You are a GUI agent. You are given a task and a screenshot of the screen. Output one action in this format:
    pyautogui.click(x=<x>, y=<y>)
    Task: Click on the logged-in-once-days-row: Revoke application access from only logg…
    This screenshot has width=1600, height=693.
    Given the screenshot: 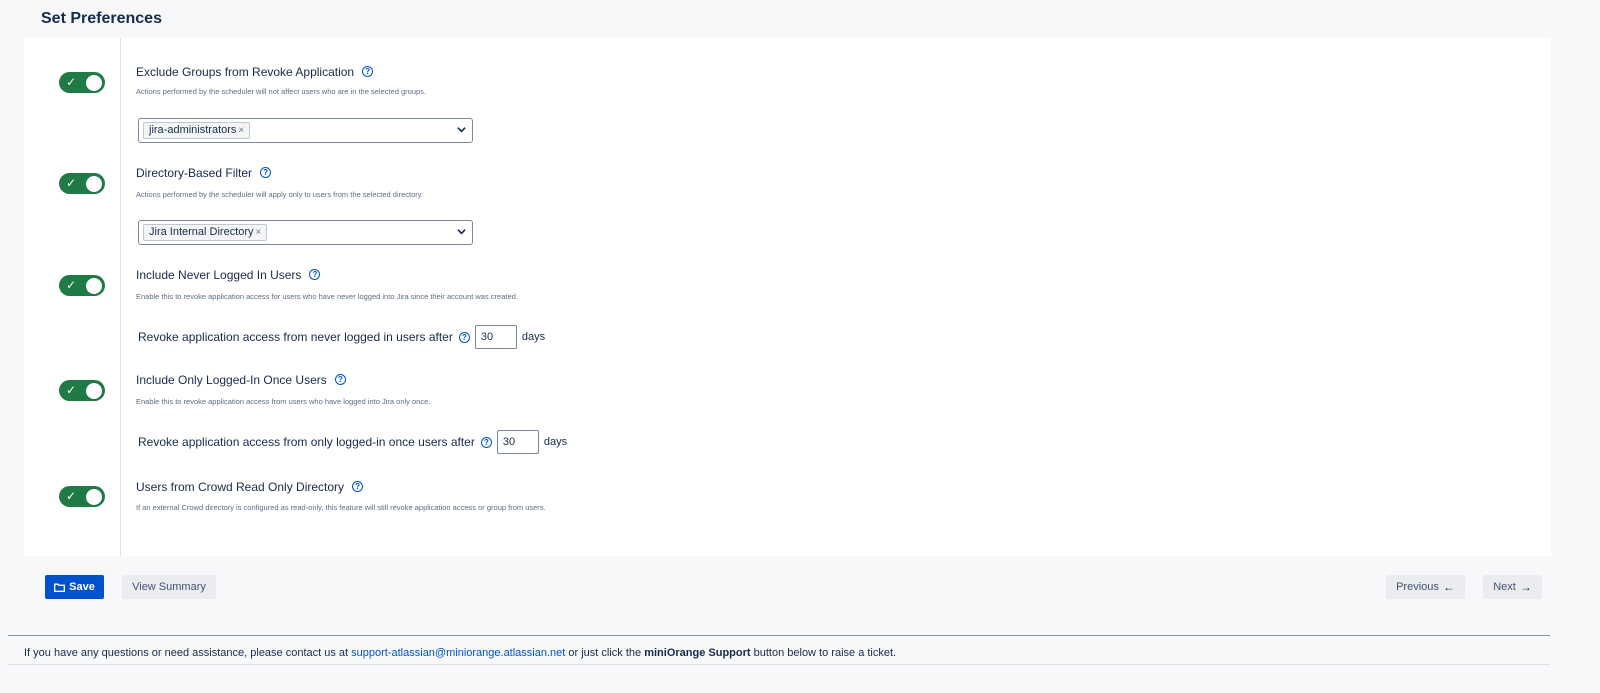 What is the action you would take?
    pyautogui.click(x=352, y=442)
    